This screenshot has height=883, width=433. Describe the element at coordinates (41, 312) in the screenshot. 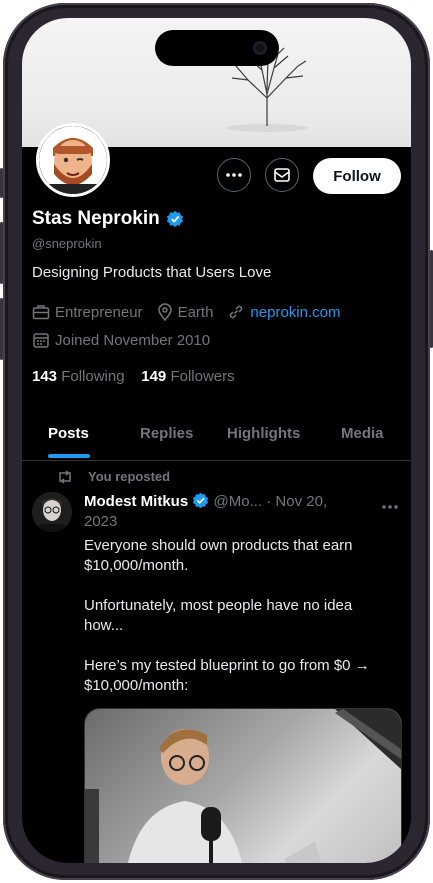

I see `briefcase-icon` at that location.